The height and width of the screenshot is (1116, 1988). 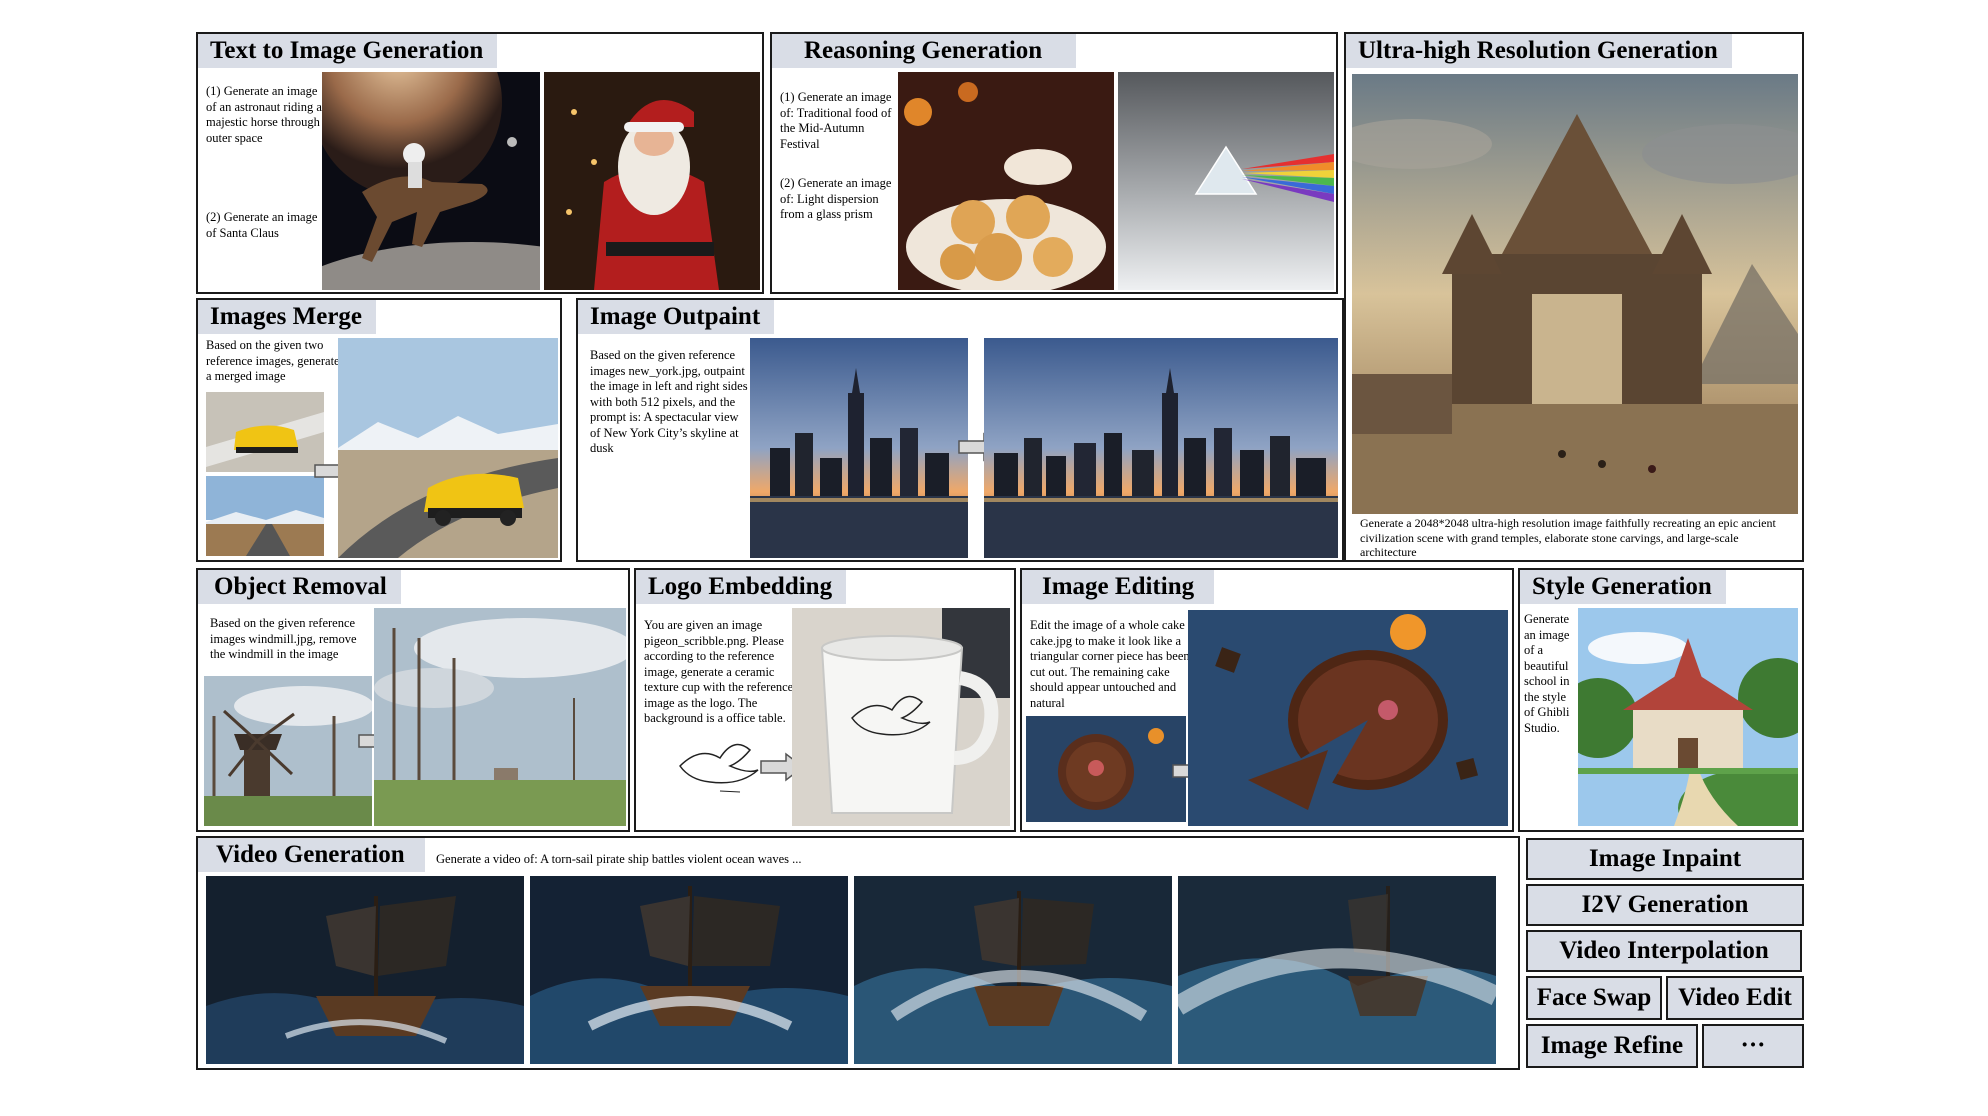 What do you see at coordinates (1226, 181) in the screenshot?
I see `prism-image` at bounding box center [1226, 181].